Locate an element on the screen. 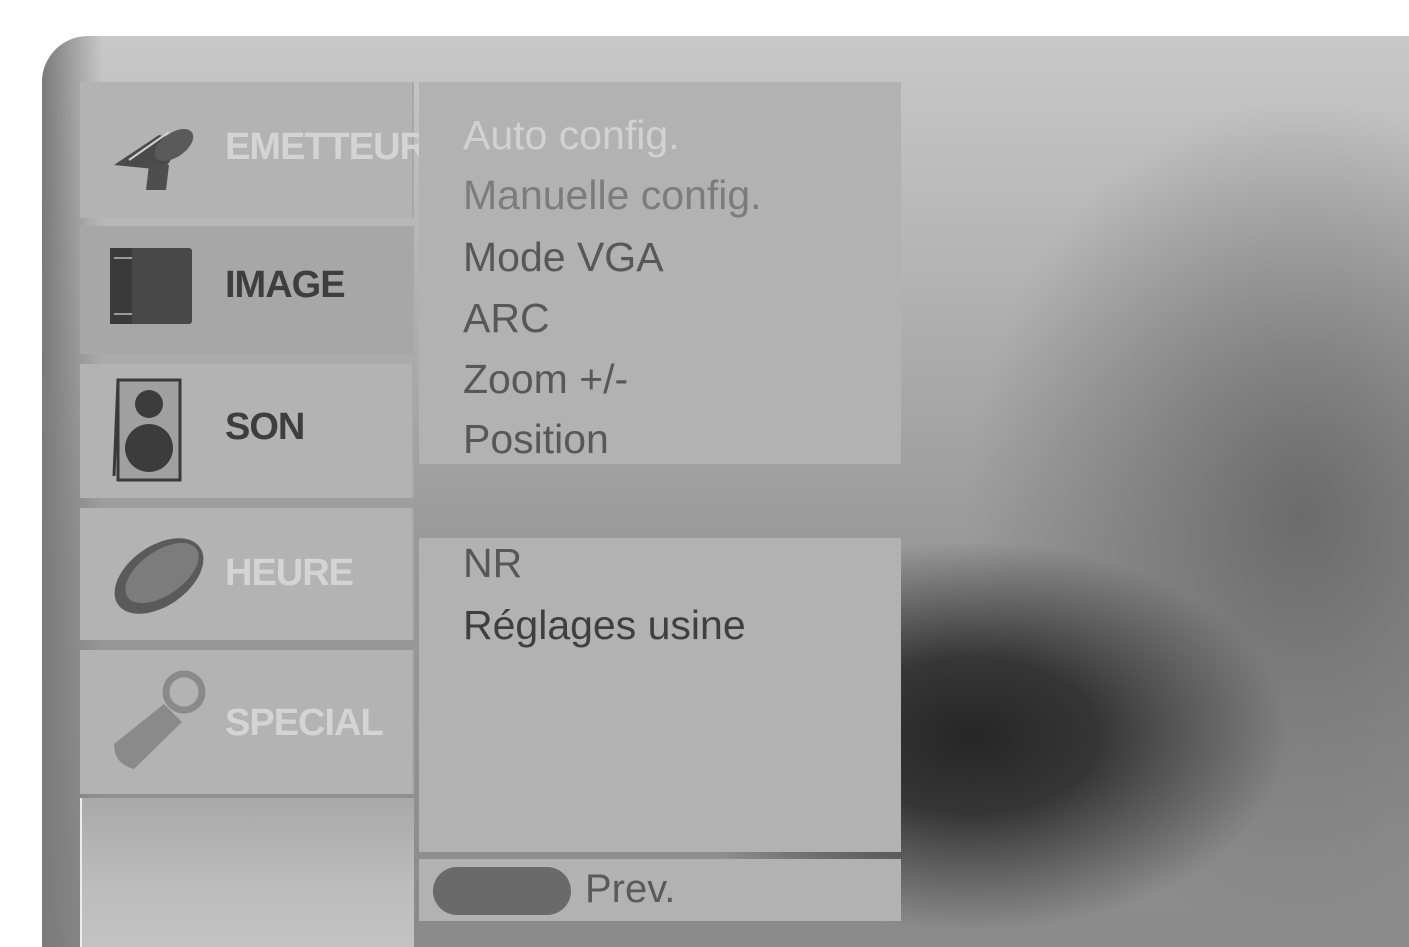 The width and height of the screenshot is (1409, 947). tab-heure: HEURE is located at coordinates (247, 574).